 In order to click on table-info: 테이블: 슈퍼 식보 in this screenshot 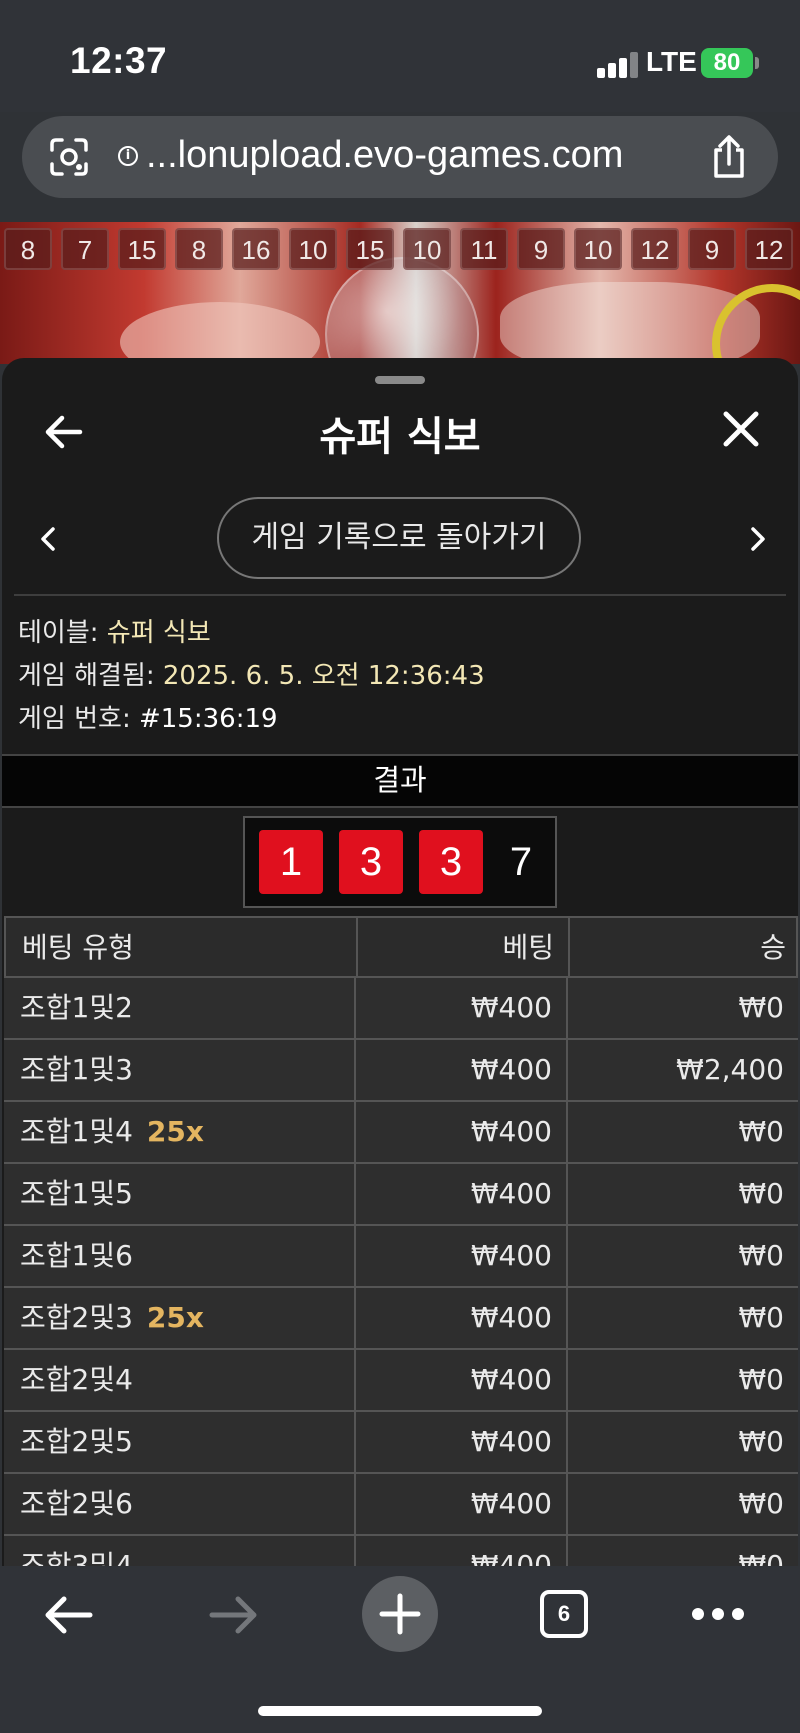, I will do `click(114, 630)`.